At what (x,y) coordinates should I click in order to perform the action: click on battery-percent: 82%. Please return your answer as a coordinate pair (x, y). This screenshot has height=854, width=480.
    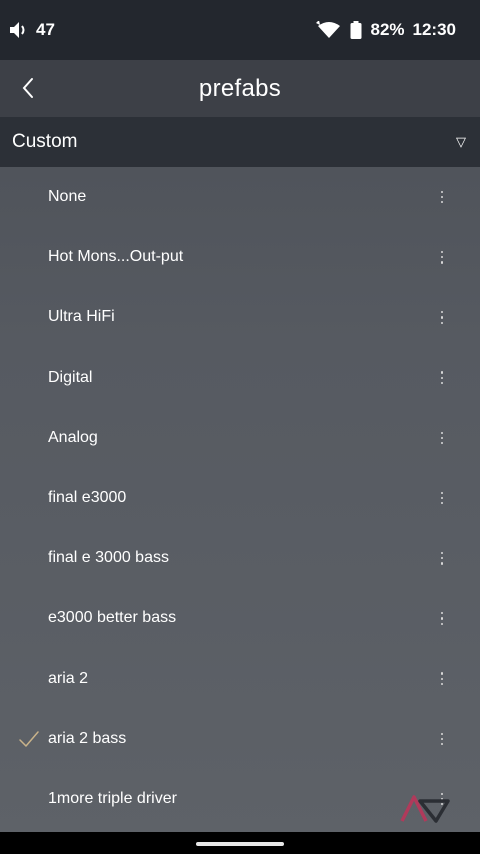
    Looking at the image, I should click on (387, 29).